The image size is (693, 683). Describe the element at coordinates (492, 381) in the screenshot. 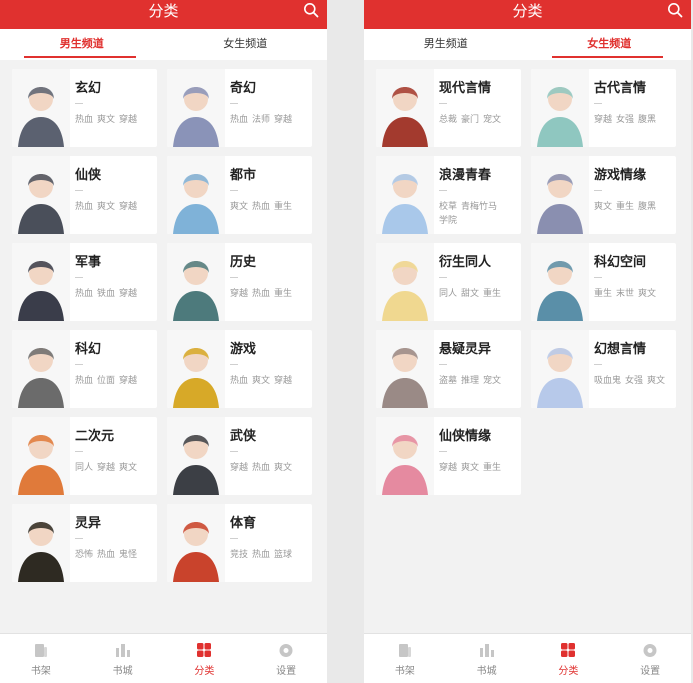

I see `tag: 宠文` at that location.